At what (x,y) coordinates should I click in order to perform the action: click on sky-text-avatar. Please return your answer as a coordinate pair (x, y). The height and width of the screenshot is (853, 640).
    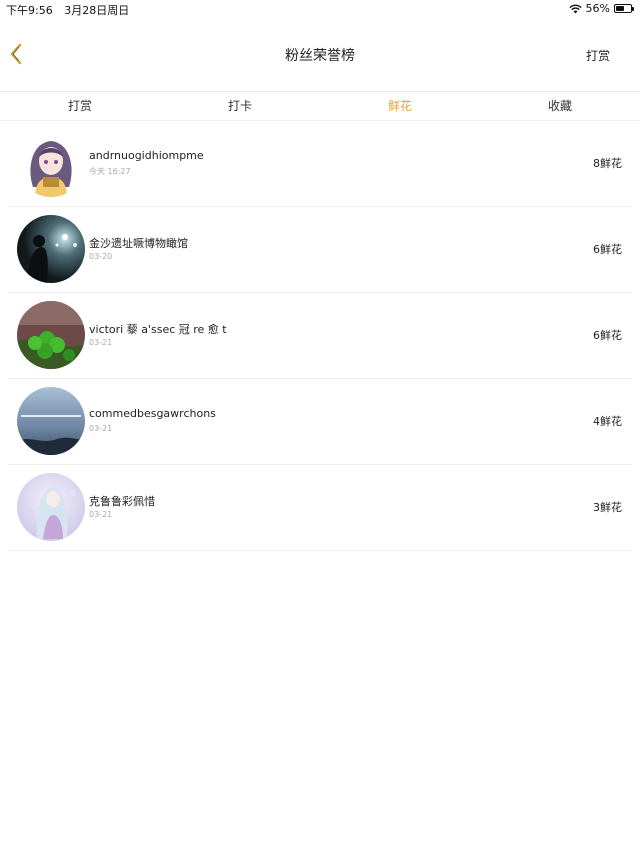
    Looking at the image, I should click on (51, 421).